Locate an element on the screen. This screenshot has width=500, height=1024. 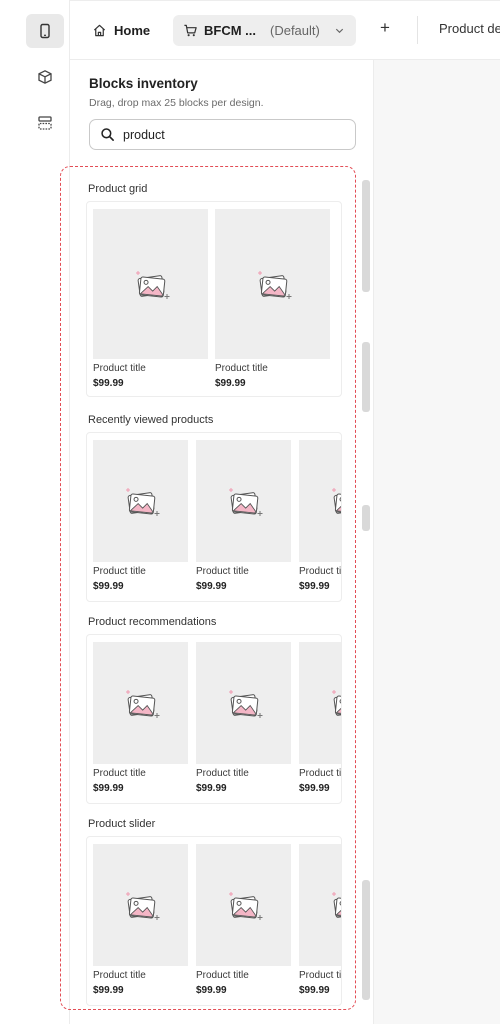
mobile-icon is located at coordinates (45, 31).